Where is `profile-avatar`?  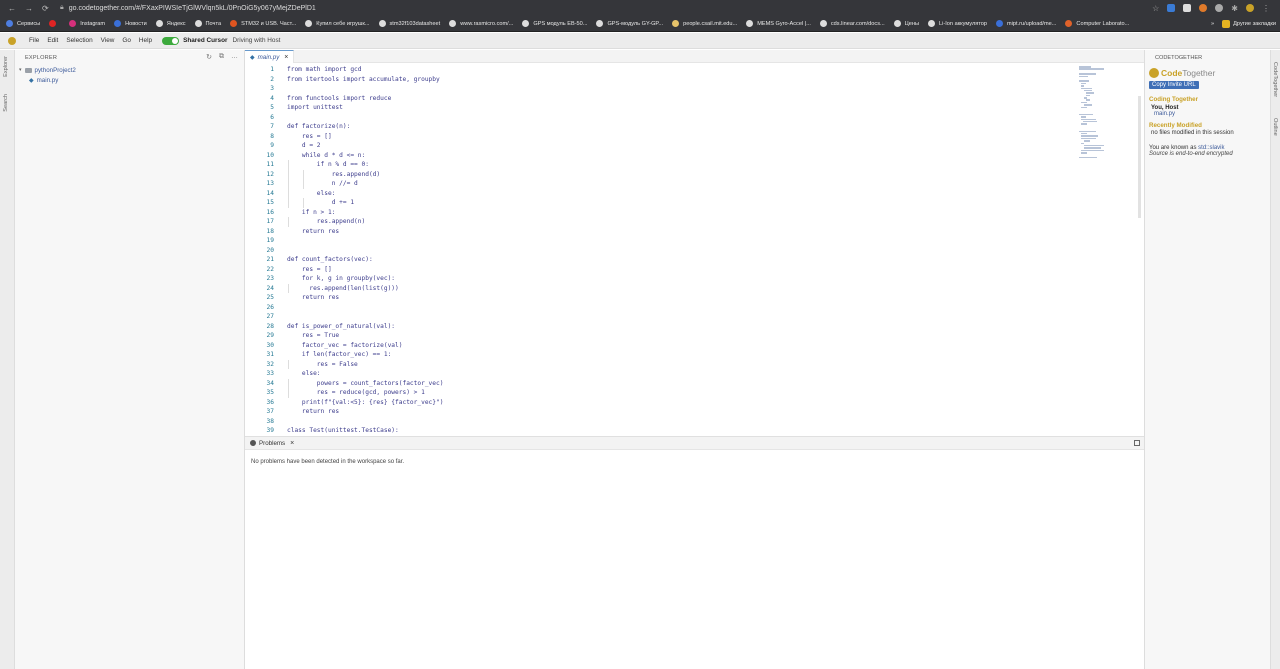 profile-avatar is located at coordinates (1250, 8).